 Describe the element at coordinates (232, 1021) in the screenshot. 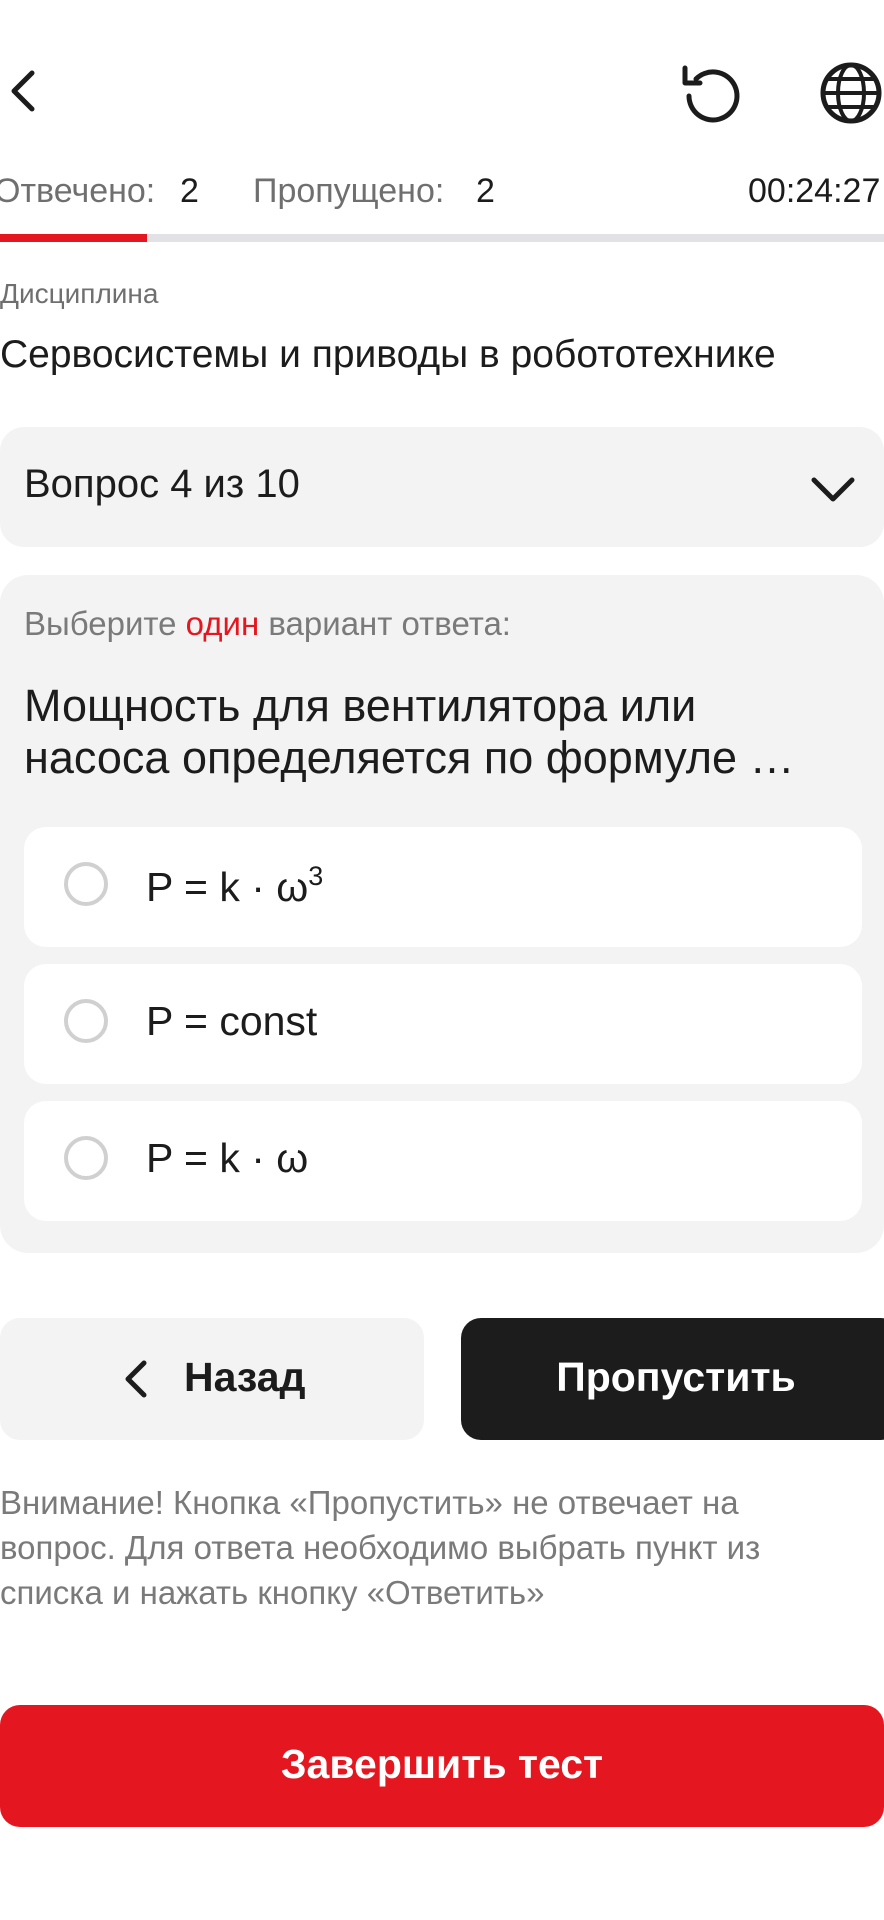

I see `option-text: P = const` at that location.